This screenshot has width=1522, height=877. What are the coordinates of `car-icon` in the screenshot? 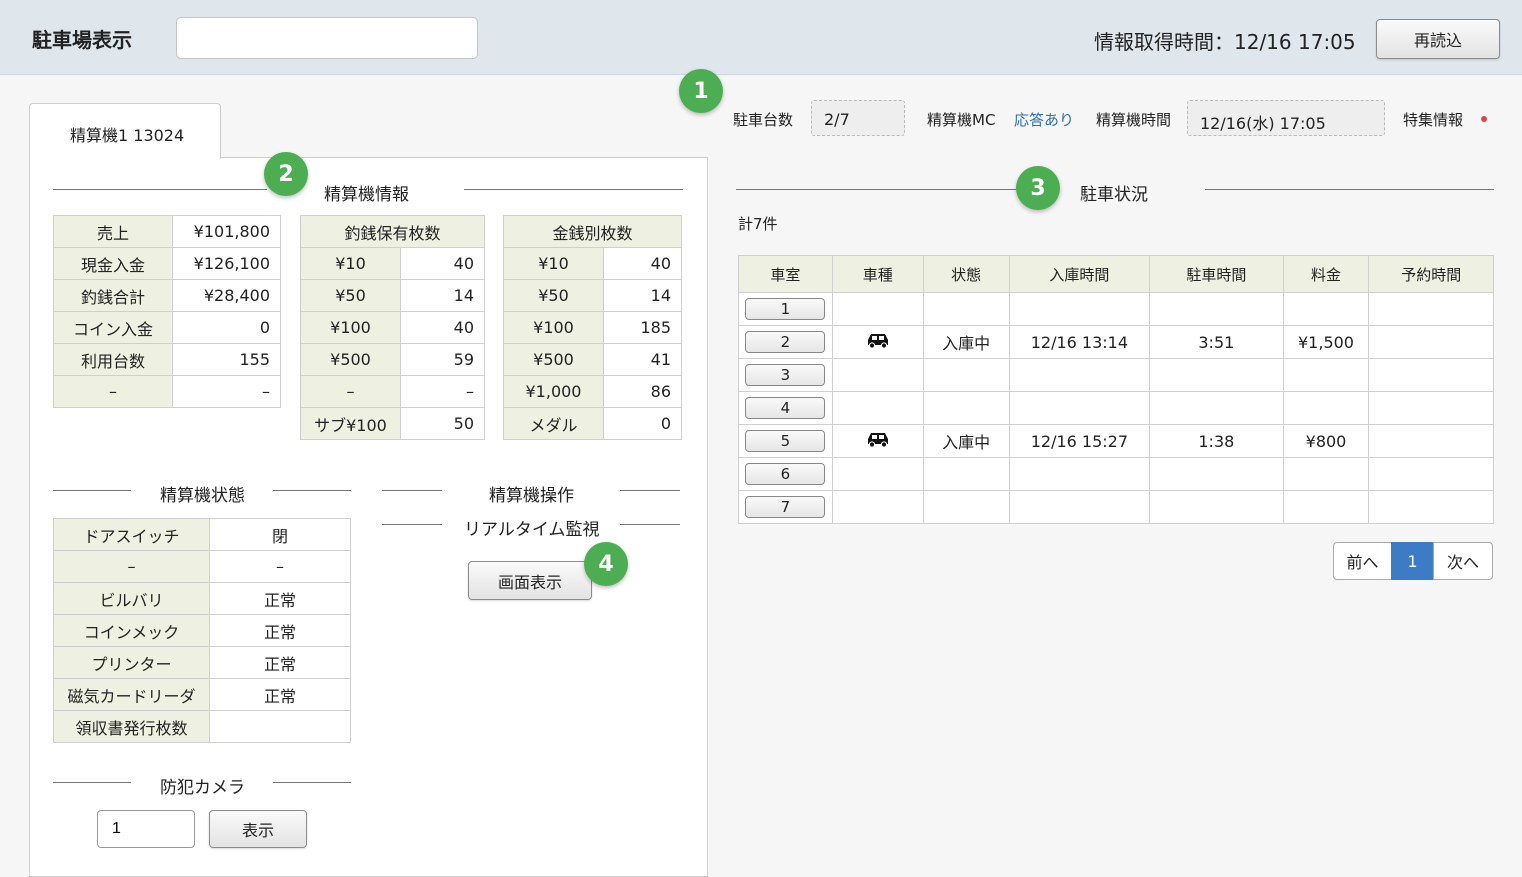 It's located at (877, 341).